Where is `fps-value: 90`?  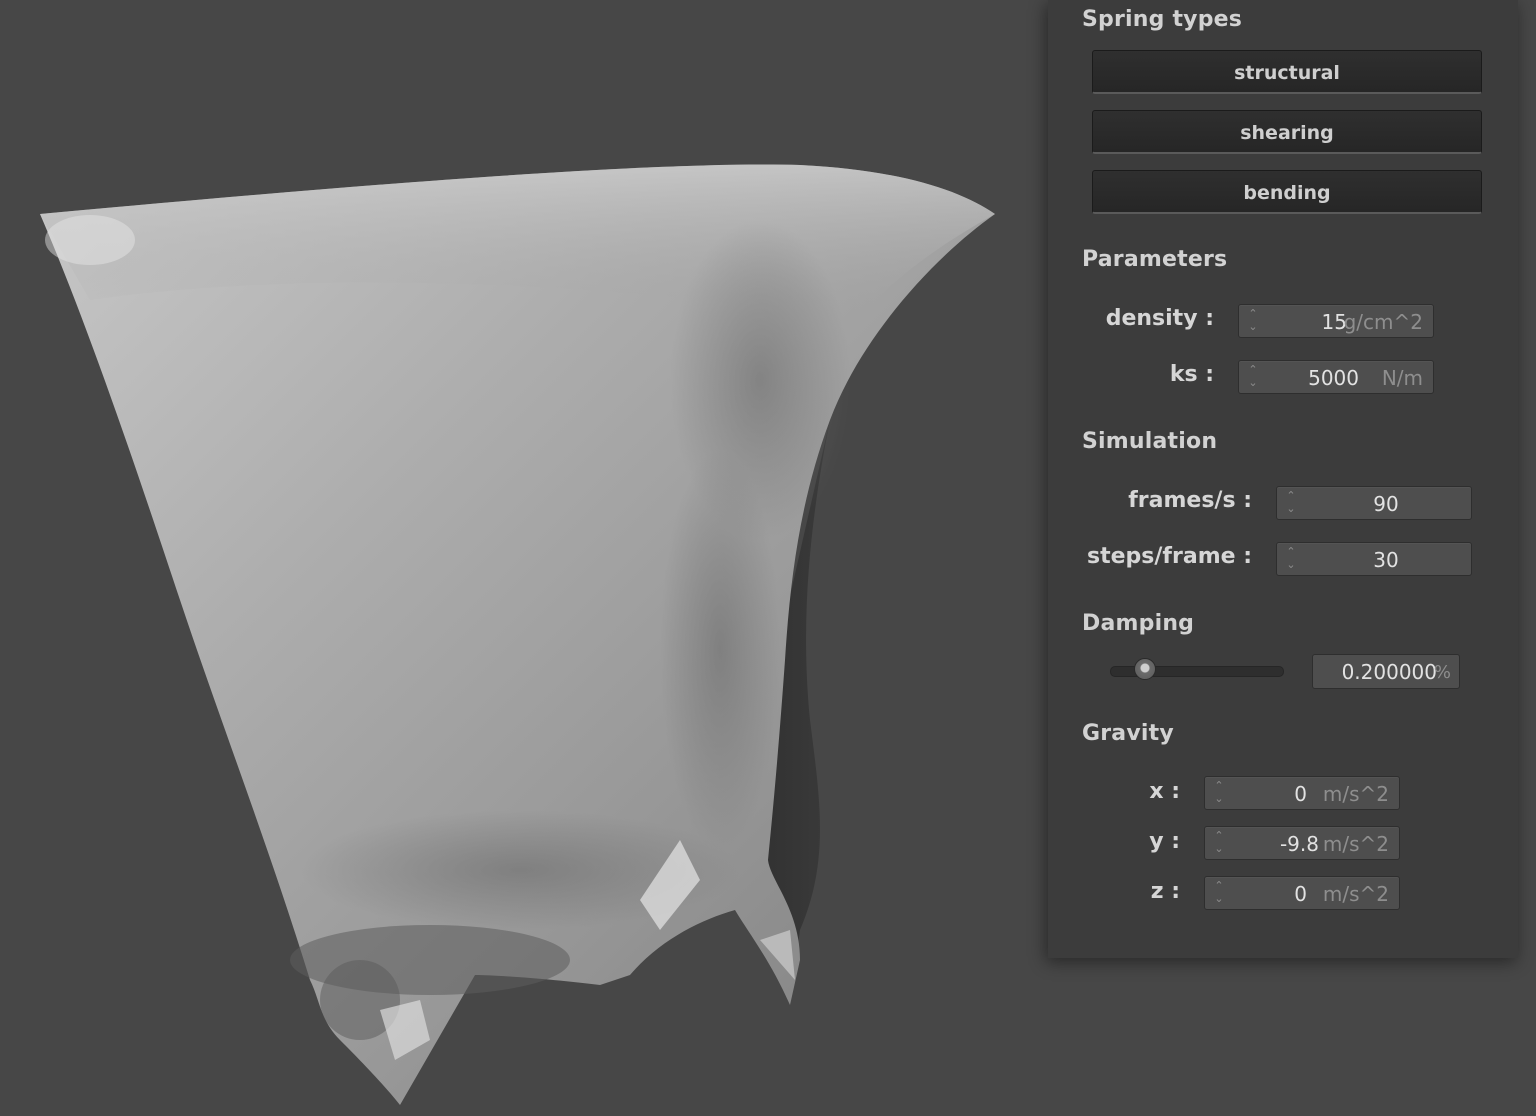 fps-value: 90 is located at coordinates (1386, 503).